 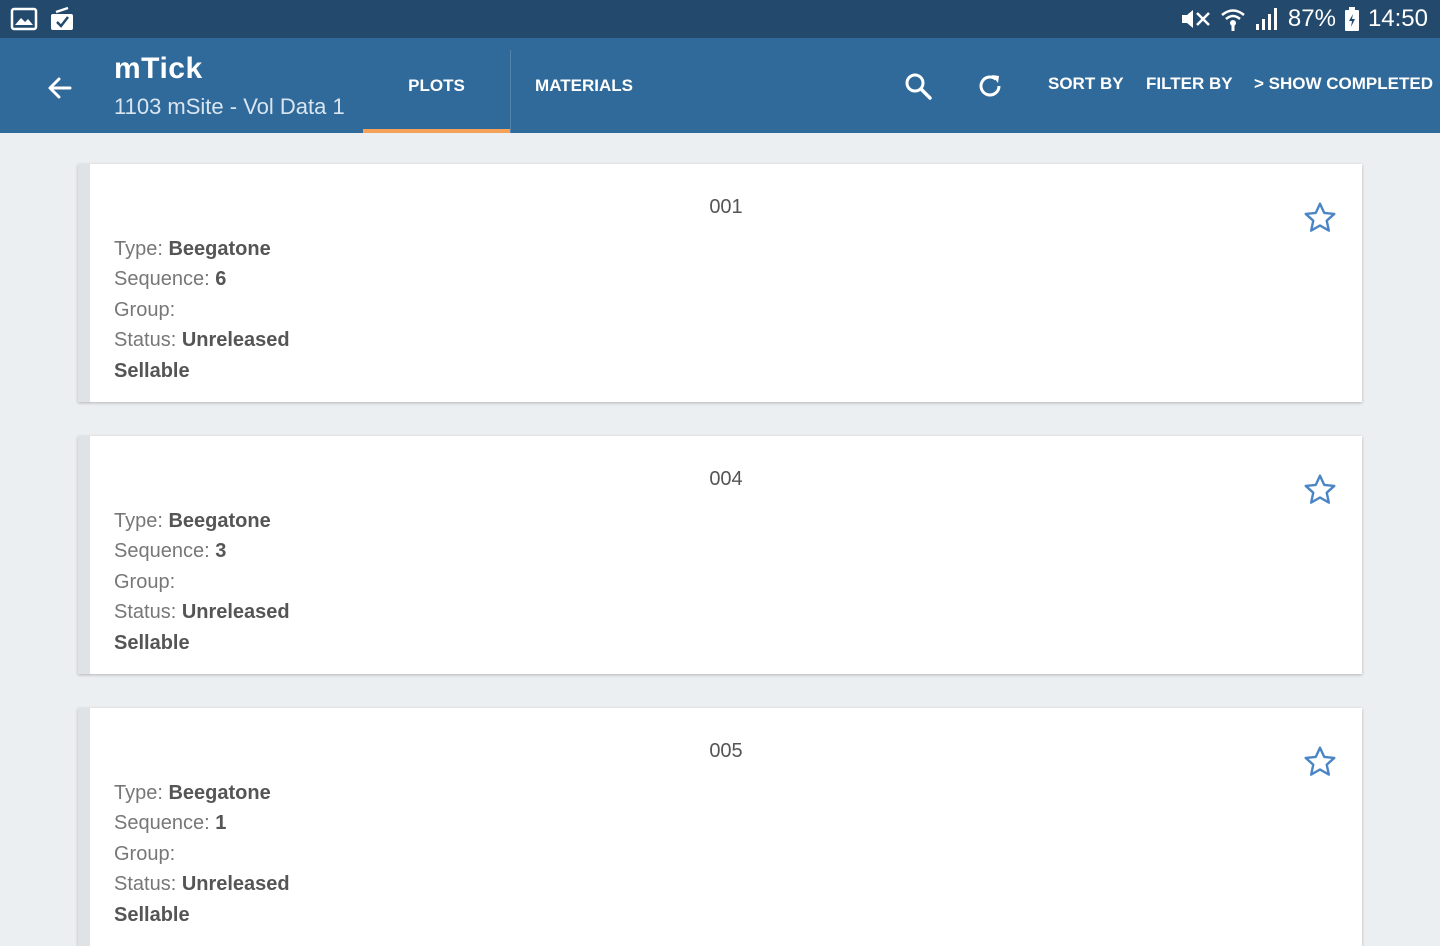 What do you see at coordinates (221, 279) in the screenshot?
I see `sequence-value: 6` at bounding box center [221, 279].